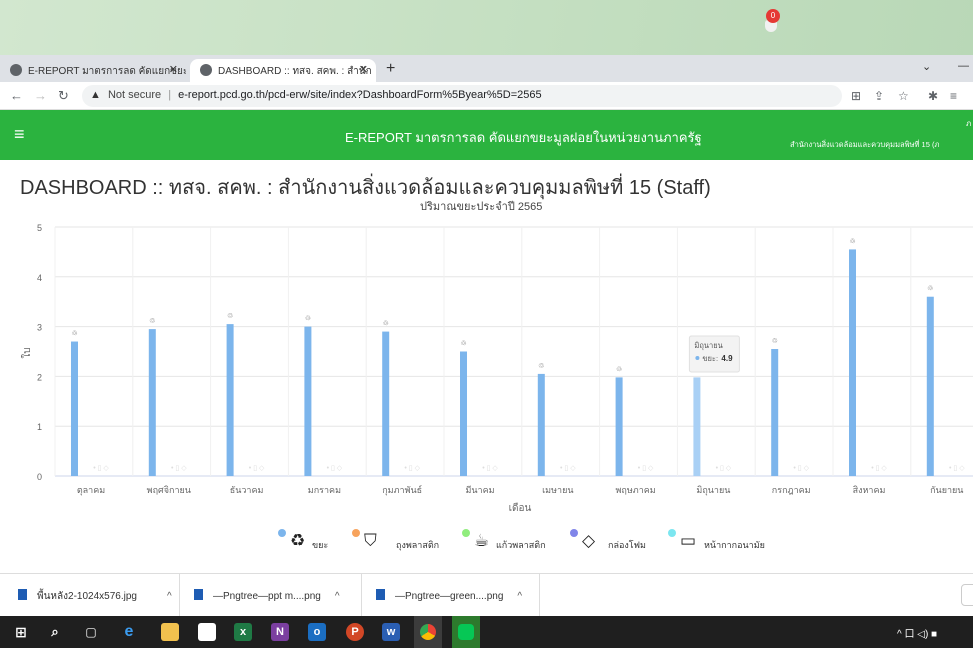 The height and width of the screenshot is (648, 973). Describe the element at coordinates (40, 95) in the screenshot. I see `forward-icon: →` at that location.